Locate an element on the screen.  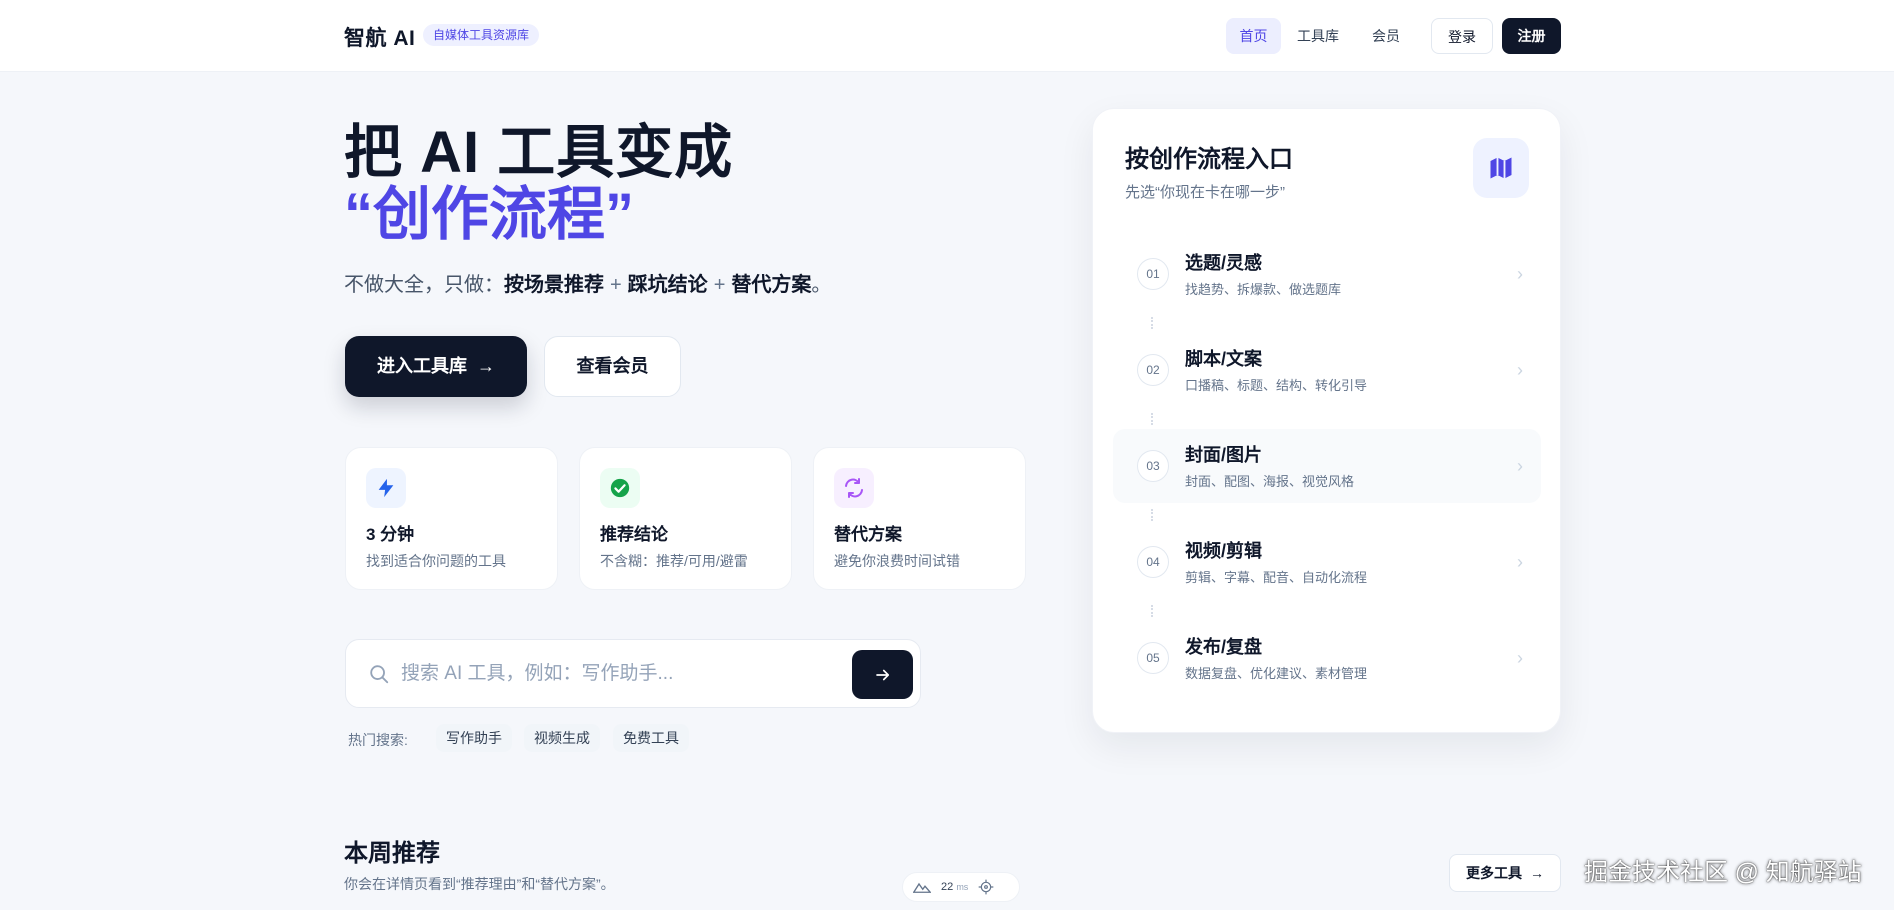
arrow-right-icon is located at coordinates (882, 674).